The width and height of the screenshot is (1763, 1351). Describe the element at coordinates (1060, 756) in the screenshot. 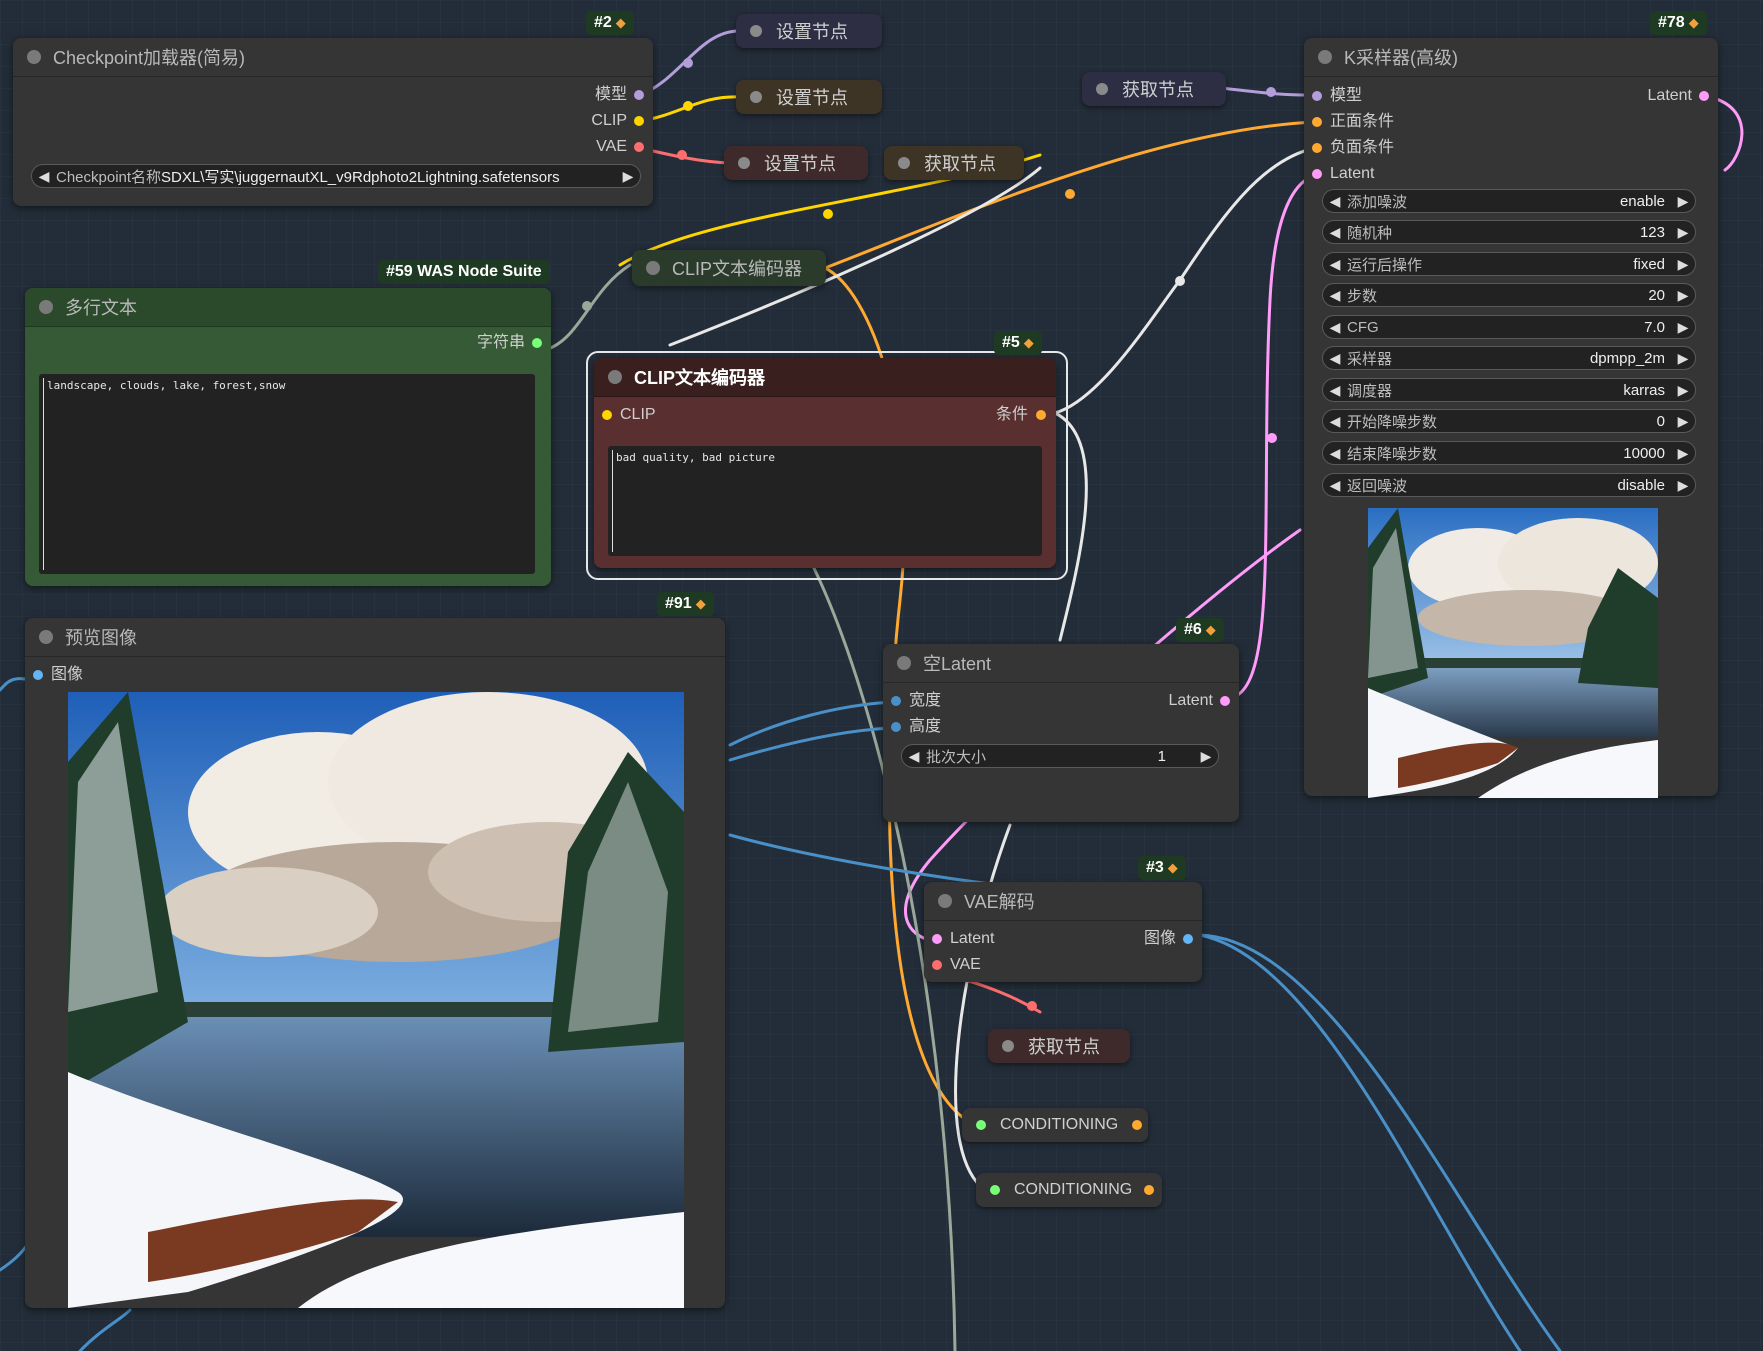

I see `batch-size-stepper: ◀ 批次大小 1 ▶` at that location.